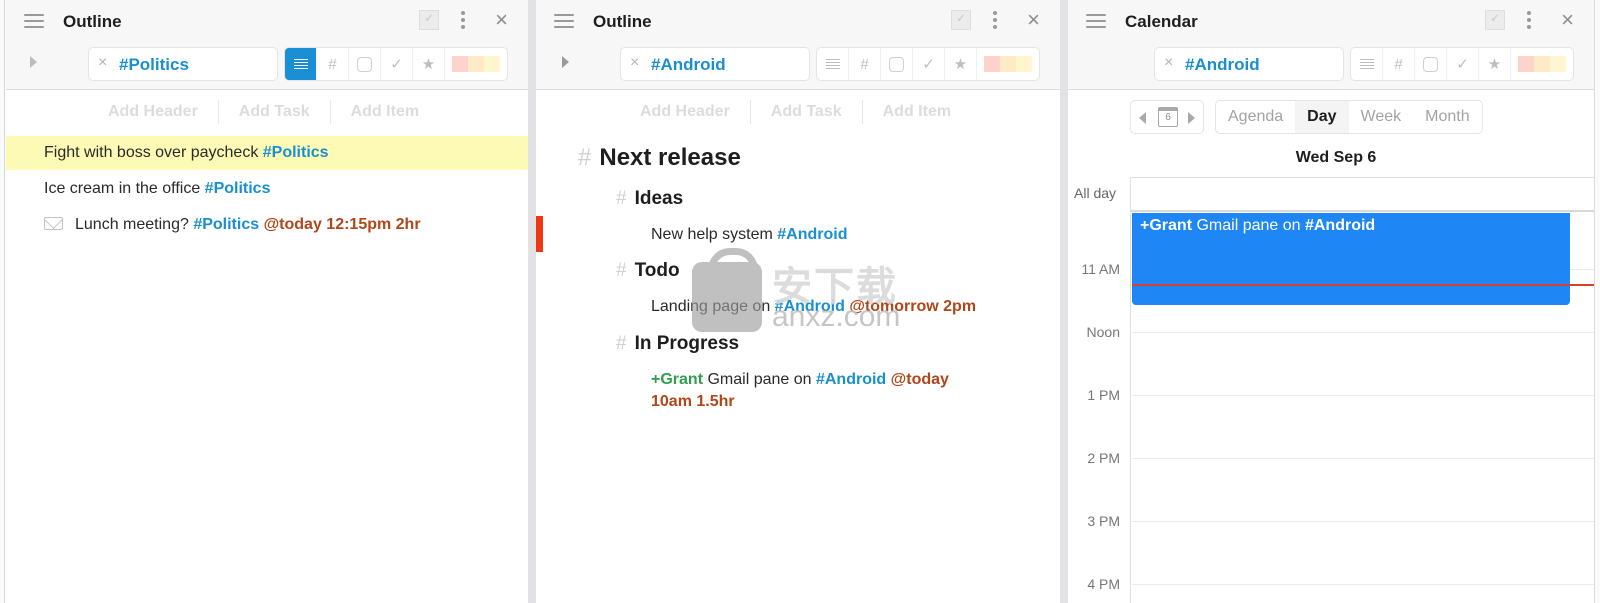 The height and width of the screenshot is (603, 1600). Describe the element at coordinates (622, 21) in the screenshot. I see `panel-title: Outline` at that location.